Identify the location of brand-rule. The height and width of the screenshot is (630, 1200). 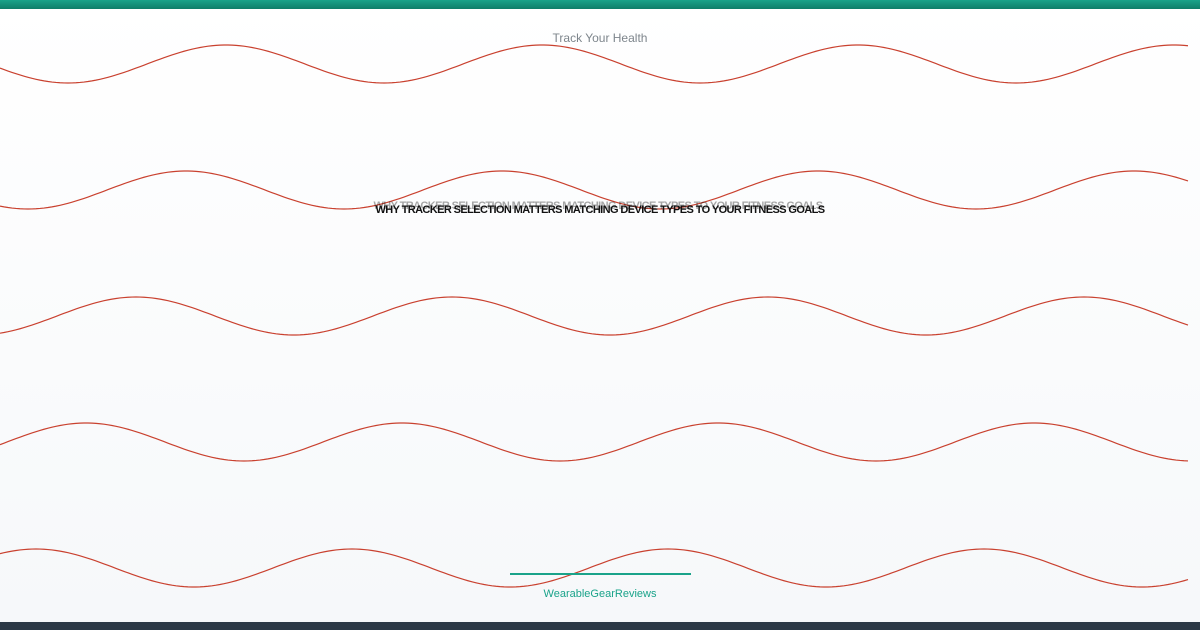
(600, 574).